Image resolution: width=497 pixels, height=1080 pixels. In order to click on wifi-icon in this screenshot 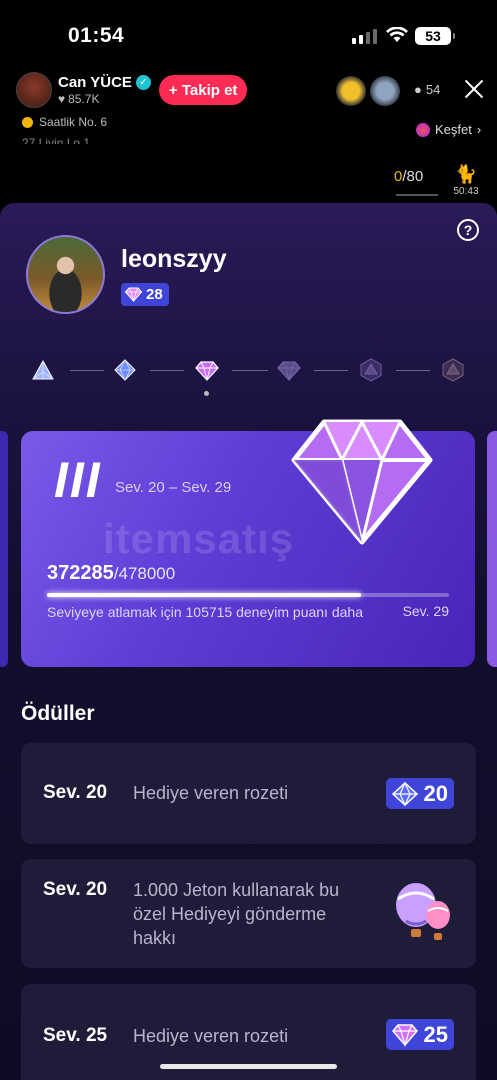, I will do `click(397, 34)`.